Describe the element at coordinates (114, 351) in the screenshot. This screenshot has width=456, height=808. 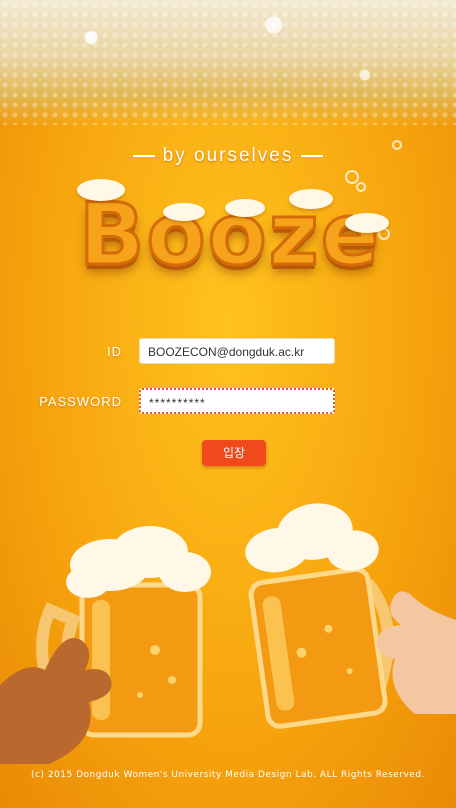
I see `id-label: ID` at that location.